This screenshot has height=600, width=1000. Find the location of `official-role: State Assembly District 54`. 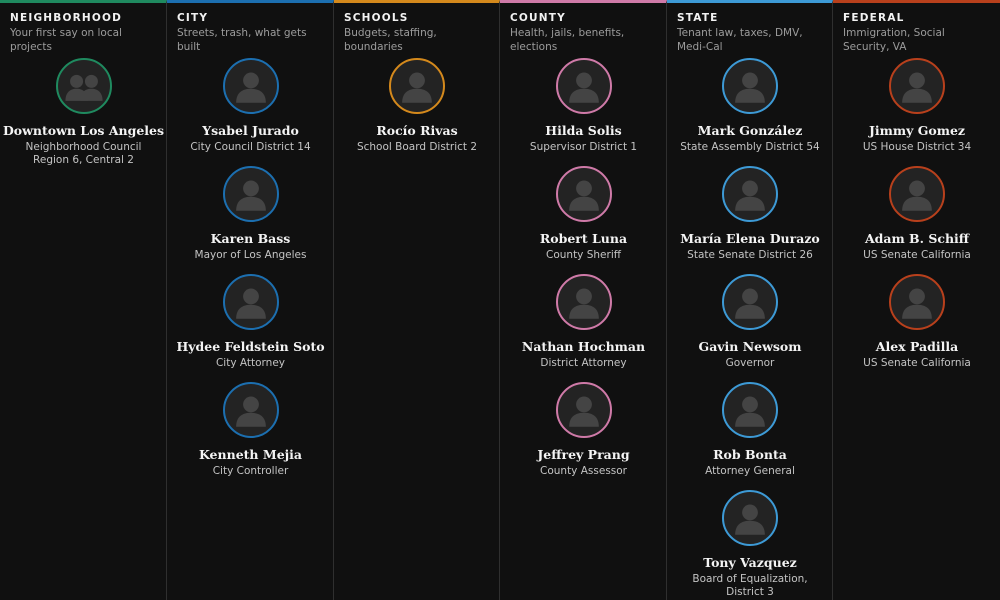

official-role: State Assembly District 54 is located at coordinates (750, 147).